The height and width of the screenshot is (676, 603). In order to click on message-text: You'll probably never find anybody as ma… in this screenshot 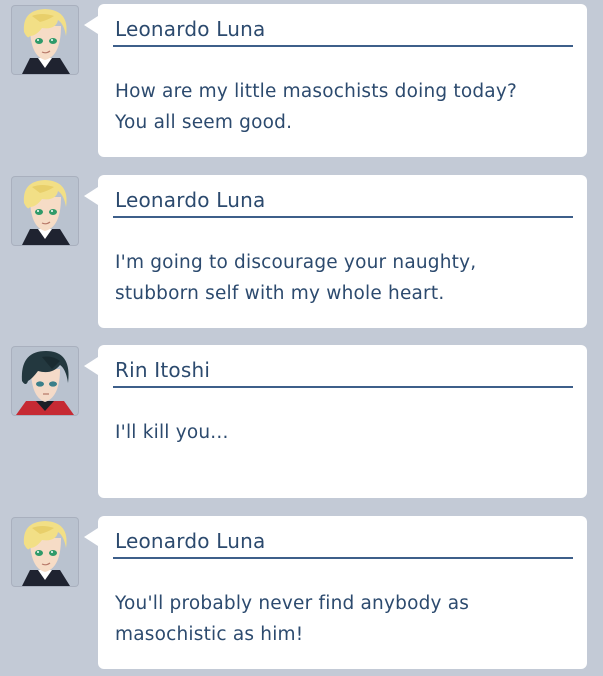, I will do `click(292, 619)`.